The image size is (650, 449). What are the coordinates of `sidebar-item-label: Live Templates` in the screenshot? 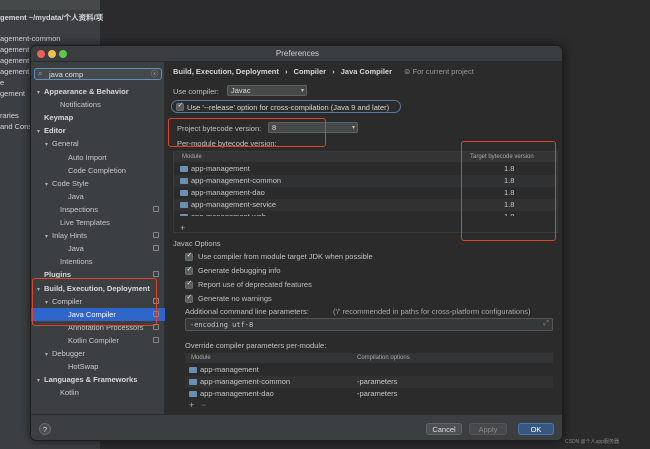 It's located at (85, 222).